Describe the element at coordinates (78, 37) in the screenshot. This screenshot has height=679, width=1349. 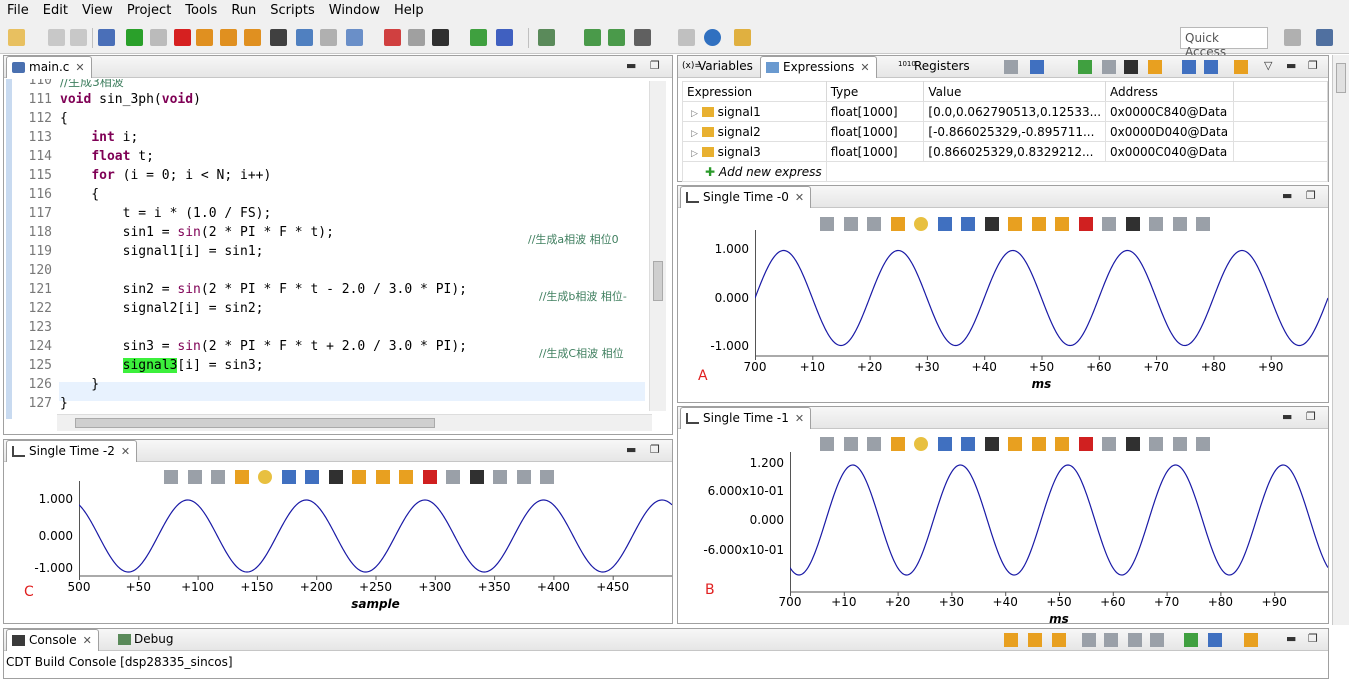
I see `save-all-icon` at that location.